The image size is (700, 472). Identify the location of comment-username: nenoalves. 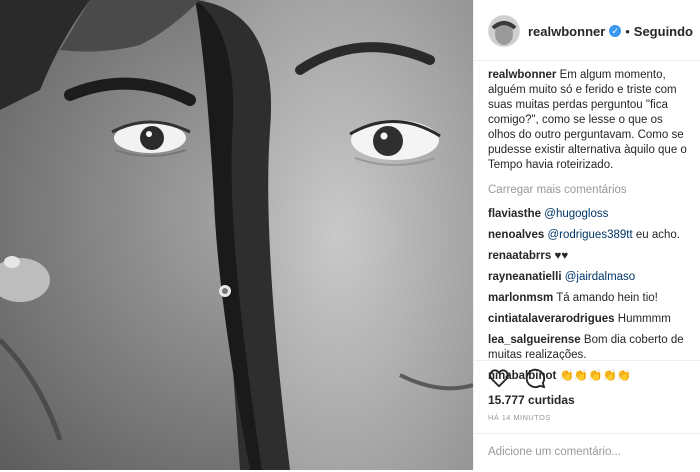
(516, 235).